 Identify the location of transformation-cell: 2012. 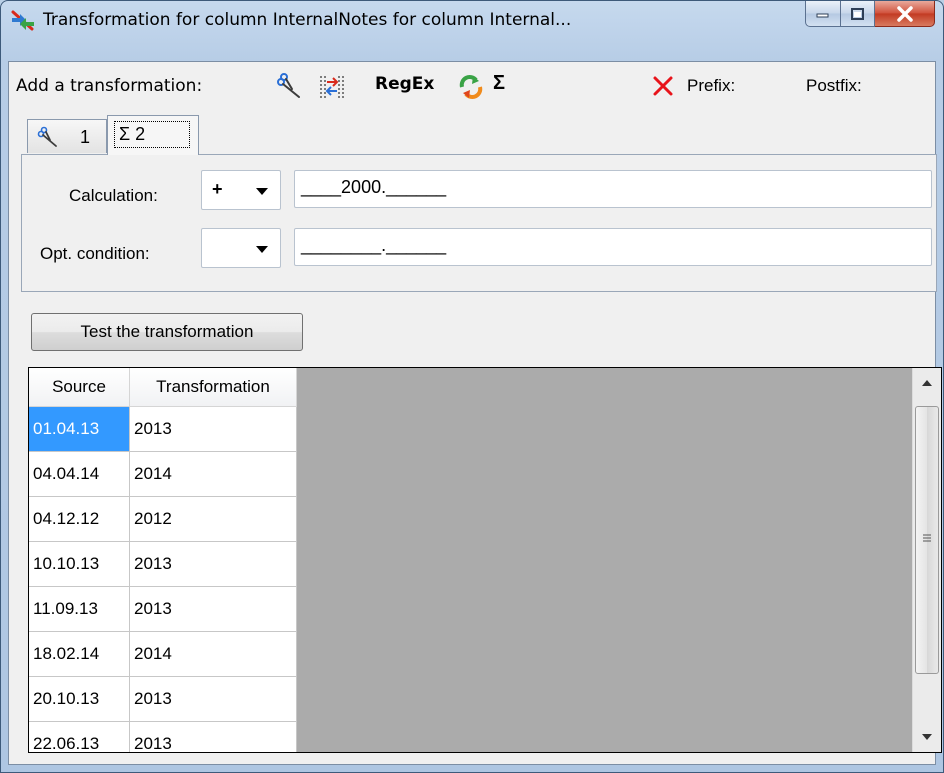
(213, 519).